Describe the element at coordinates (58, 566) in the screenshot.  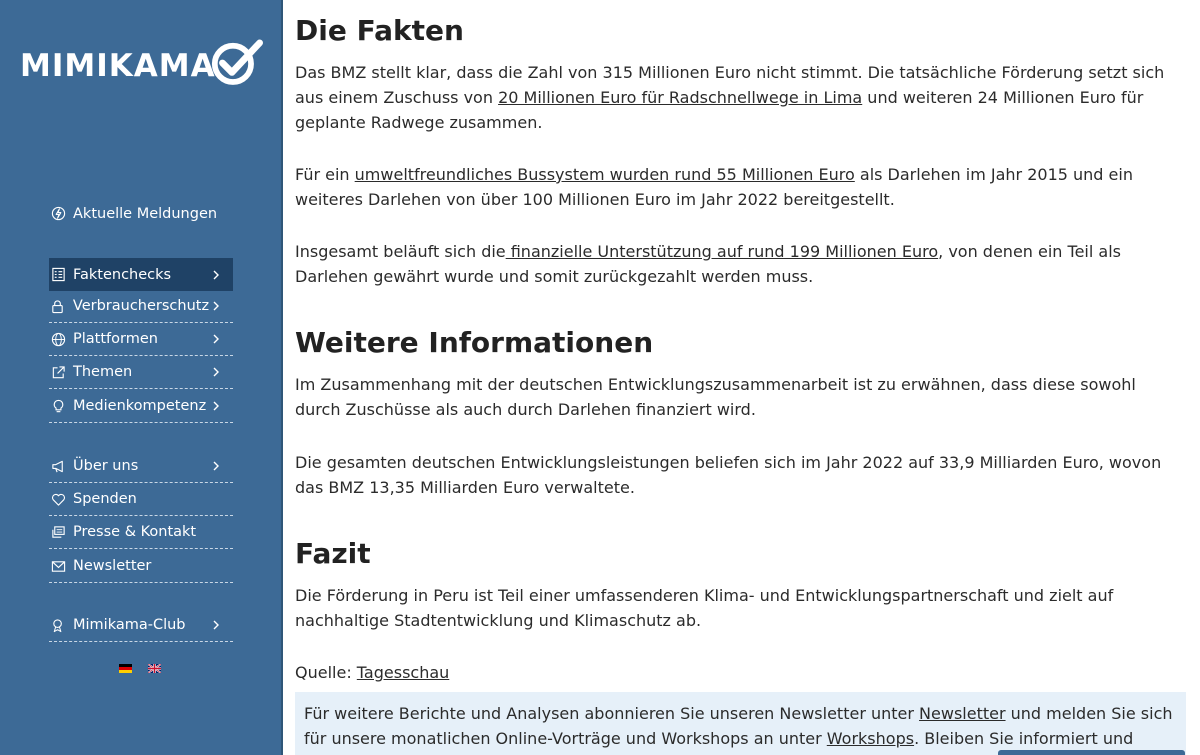
I see `envelope-icon` at that location.